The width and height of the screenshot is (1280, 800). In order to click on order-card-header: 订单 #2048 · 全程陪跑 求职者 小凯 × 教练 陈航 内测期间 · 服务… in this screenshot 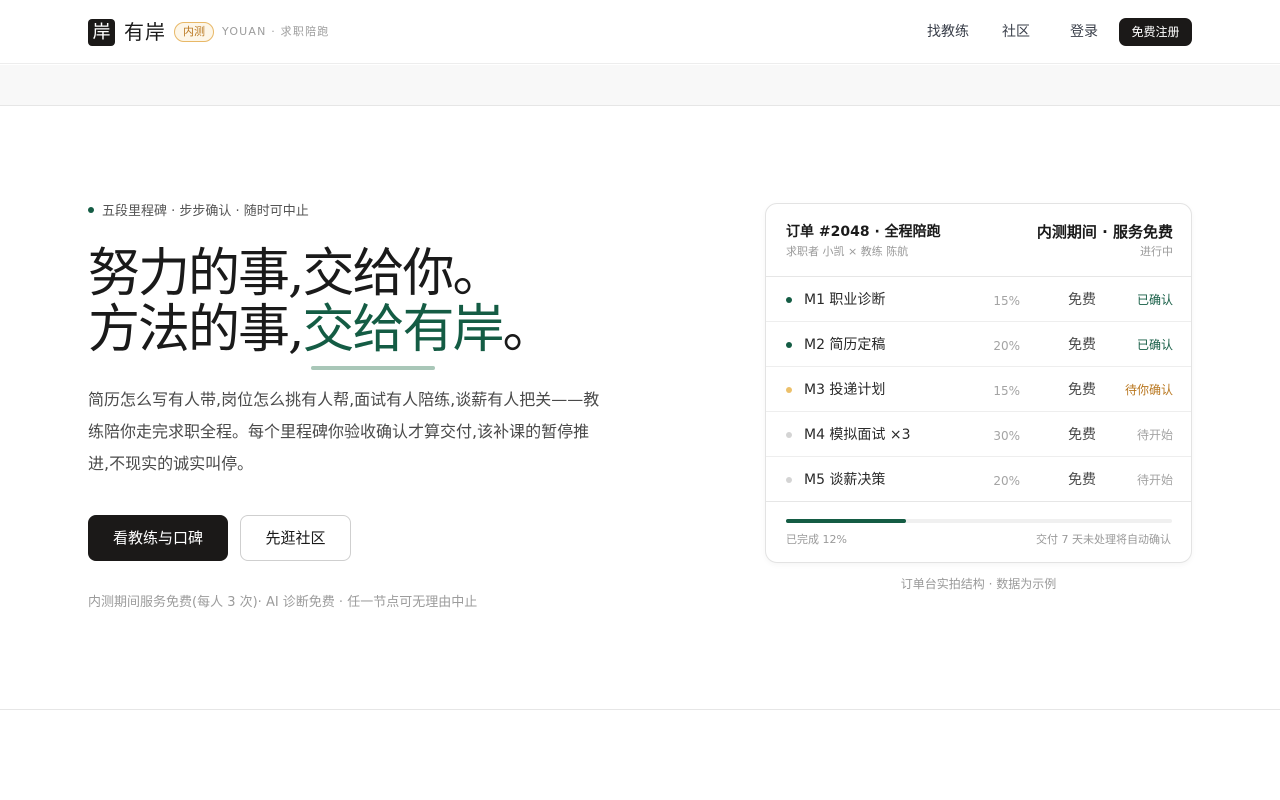, I will do `click(978, 240)`.